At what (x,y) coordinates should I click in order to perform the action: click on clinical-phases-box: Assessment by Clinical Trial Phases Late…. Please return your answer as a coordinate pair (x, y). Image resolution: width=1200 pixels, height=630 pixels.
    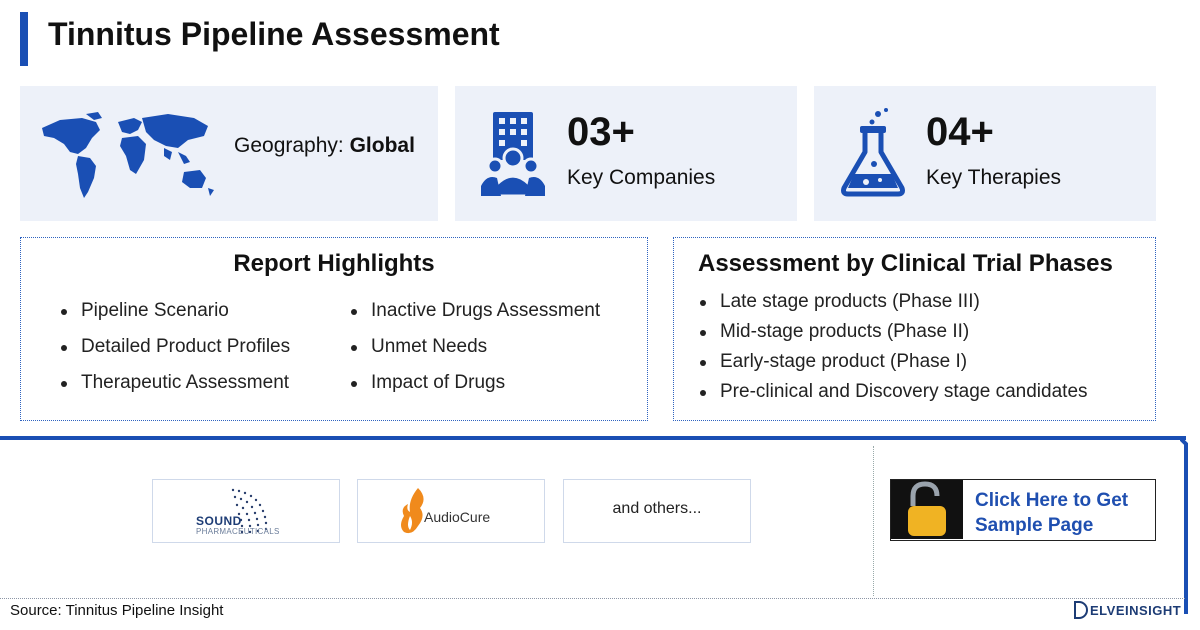
    Looking at the image, I should click on (914, 329).